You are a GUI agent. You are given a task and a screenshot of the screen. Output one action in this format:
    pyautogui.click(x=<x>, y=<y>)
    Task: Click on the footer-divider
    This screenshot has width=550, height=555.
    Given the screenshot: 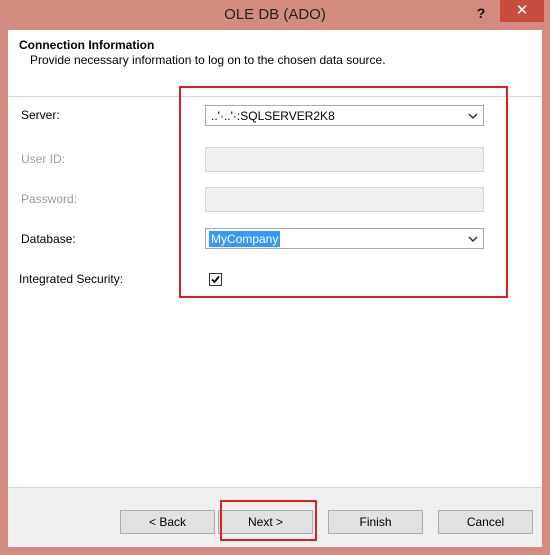 What is the action you would take?
    pyautogui.click(x=275, y=487)
    